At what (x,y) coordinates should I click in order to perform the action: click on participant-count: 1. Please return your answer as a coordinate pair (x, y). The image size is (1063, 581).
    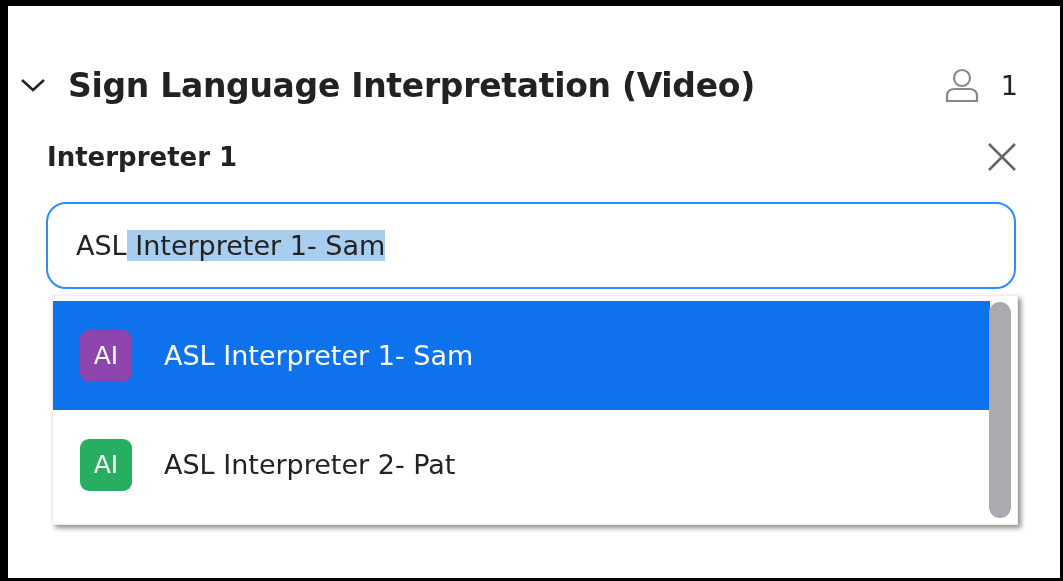
    Looking at the image, I should click on (1009, 85).